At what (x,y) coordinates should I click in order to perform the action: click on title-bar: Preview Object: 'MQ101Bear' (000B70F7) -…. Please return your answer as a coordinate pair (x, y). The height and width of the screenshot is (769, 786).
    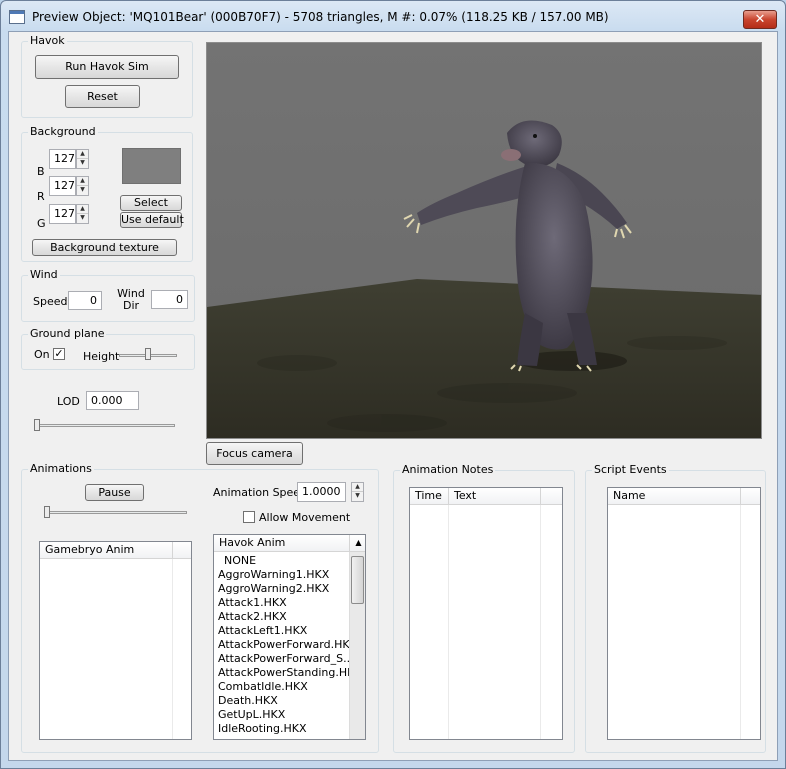
    Looking at the image, I should click on (393, 17).